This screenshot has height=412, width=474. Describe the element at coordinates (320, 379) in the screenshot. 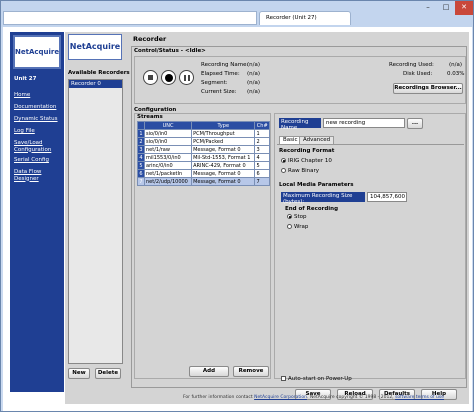

I see `autostart-label: Auto-start on Power-Up` at that location.